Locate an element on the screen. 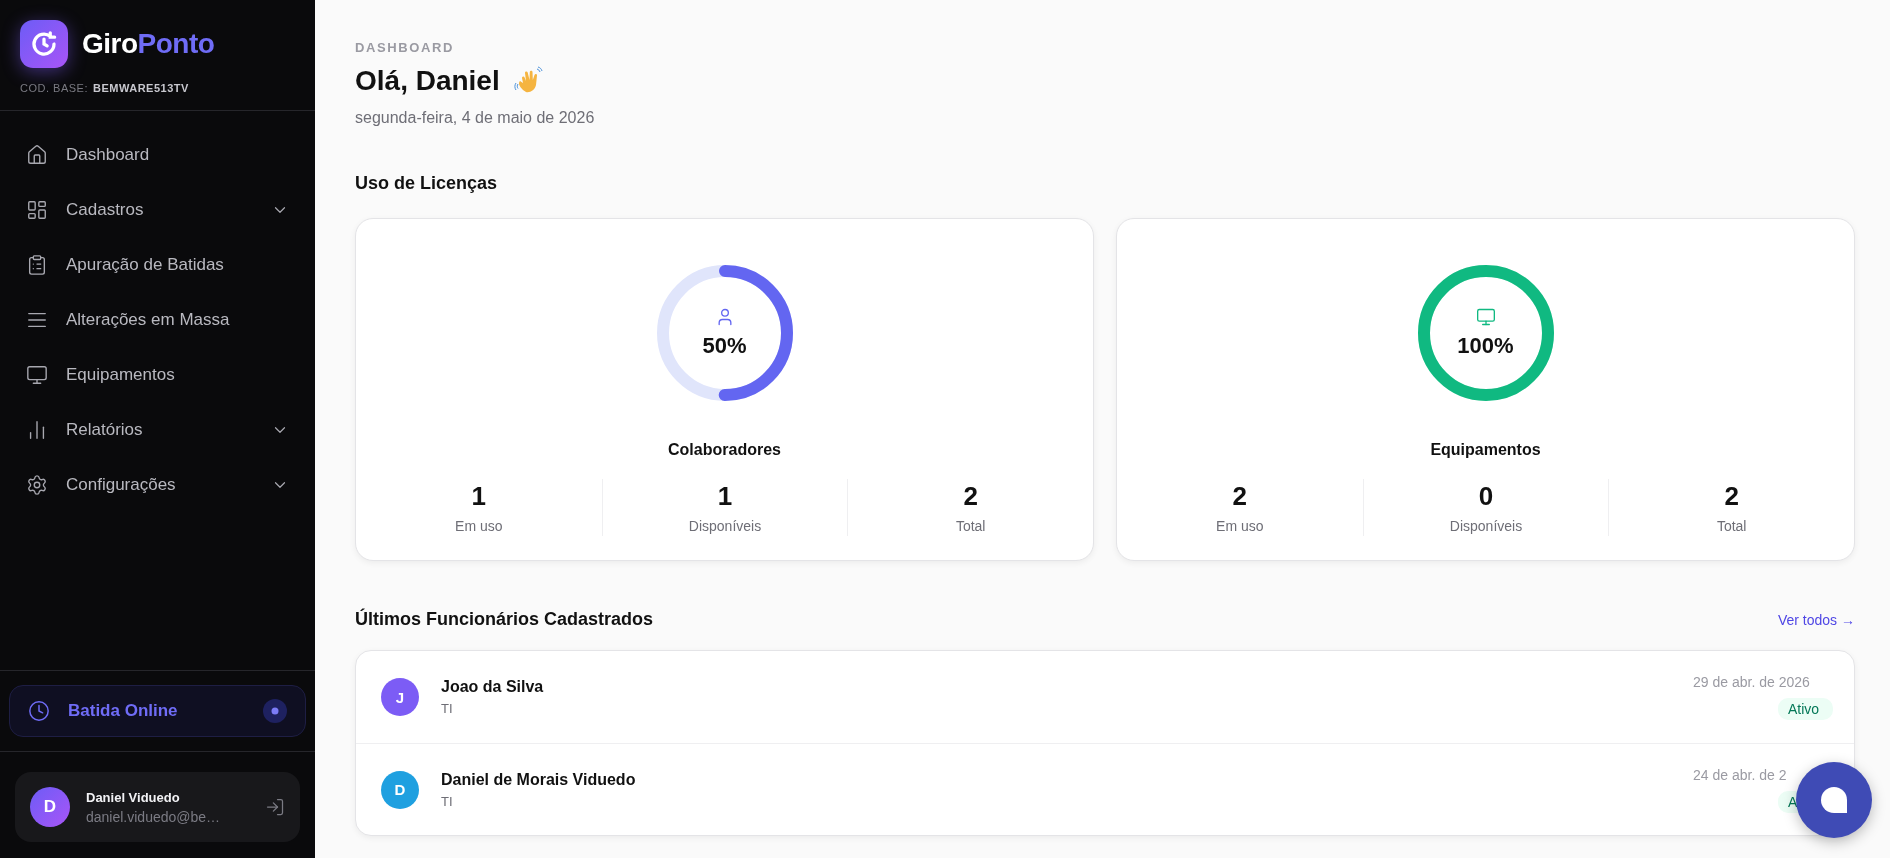 Image resolution: width=1890 pixels, height=858 pixels. stat-value: 0 is located at coordinates (1486, 496).